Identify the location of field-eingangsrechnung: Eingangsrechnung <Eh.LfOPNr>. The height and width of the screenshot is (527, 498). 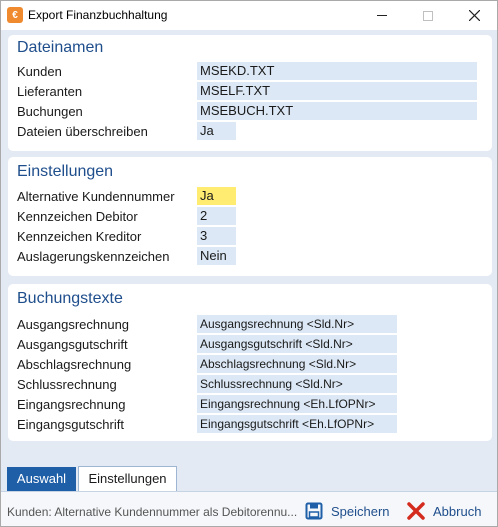
(297, 404).